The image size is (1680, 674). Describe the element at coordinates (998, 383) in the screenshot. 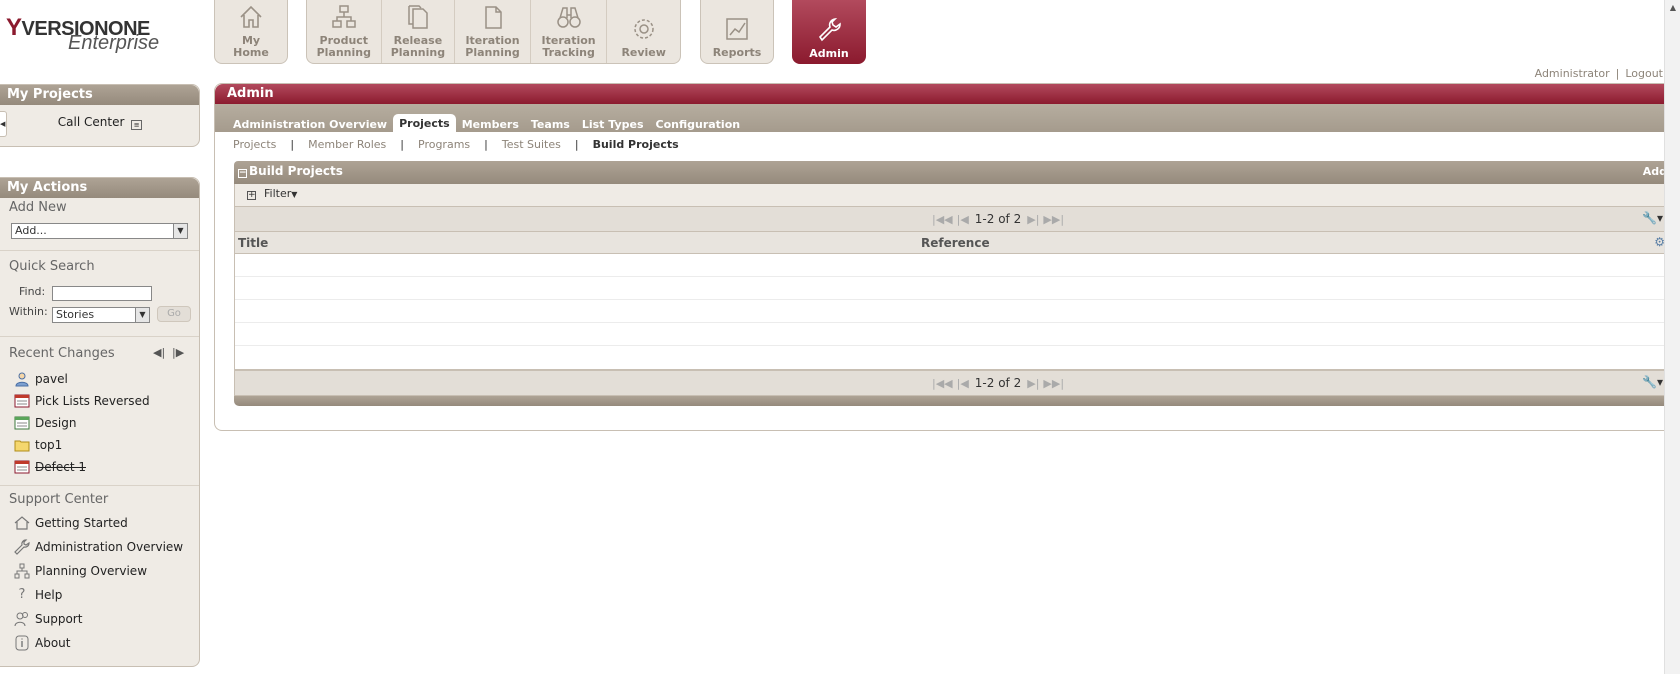

I see `page-count: 1-2 of 2` at that location.